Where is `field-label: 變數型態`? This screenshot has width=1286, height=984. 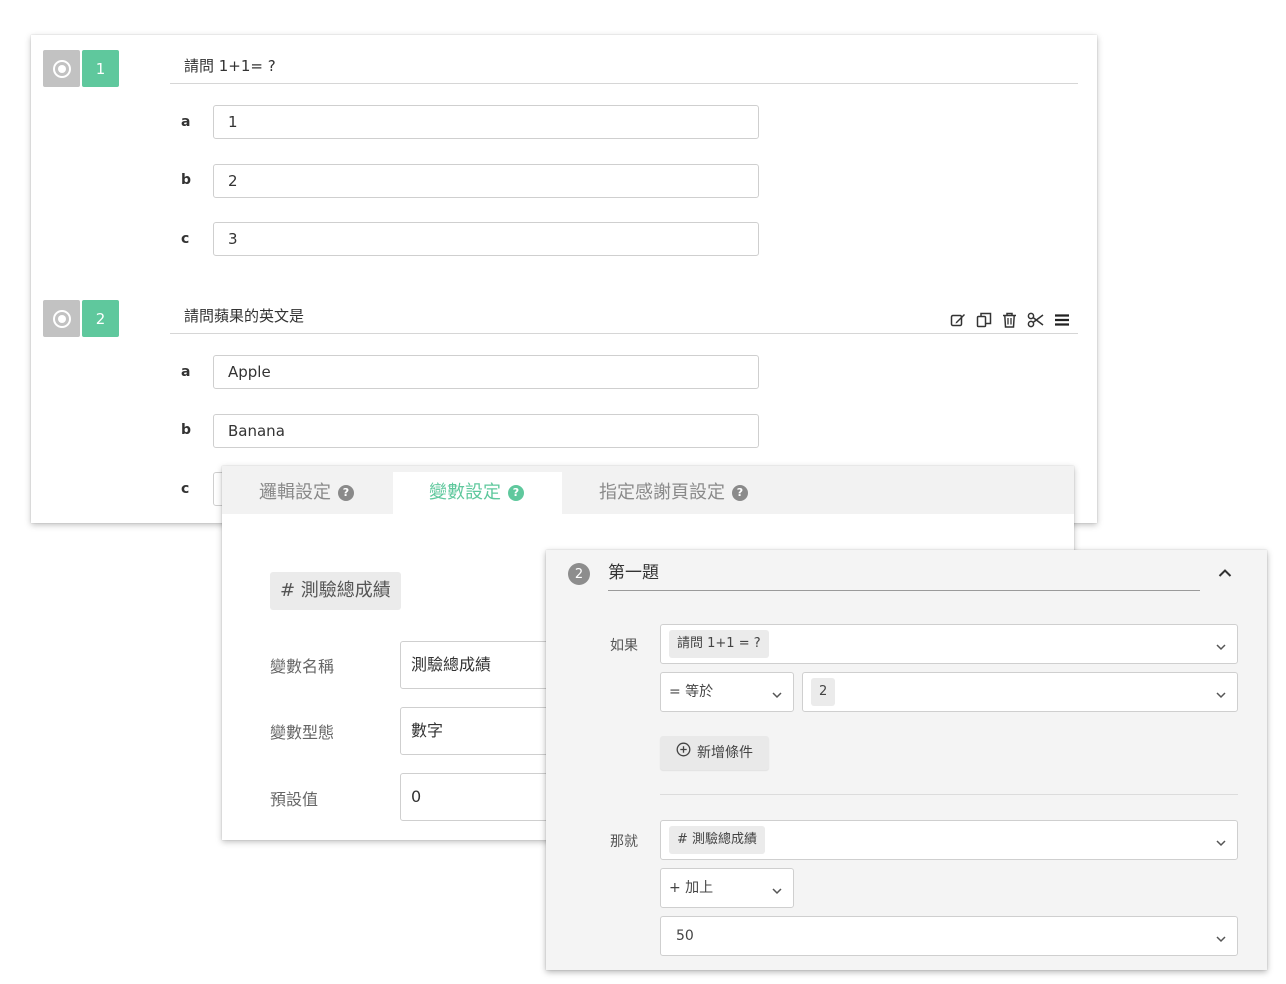
field-label: 變數型態 is located at coordinates (302, 732).